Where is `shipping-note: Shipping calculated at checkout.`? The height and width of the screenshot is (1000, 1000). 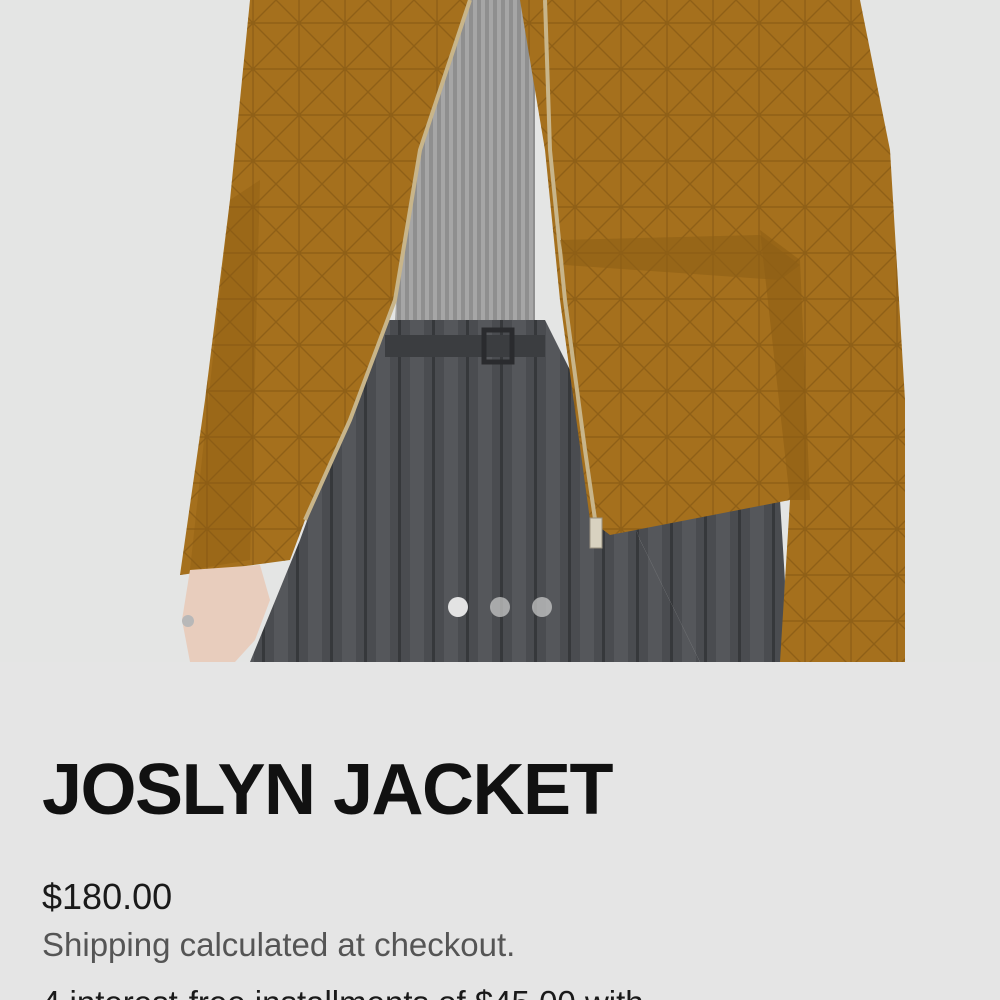 shipping-note: Shipping calculated at checkout. is located at coordinates (279, 944).